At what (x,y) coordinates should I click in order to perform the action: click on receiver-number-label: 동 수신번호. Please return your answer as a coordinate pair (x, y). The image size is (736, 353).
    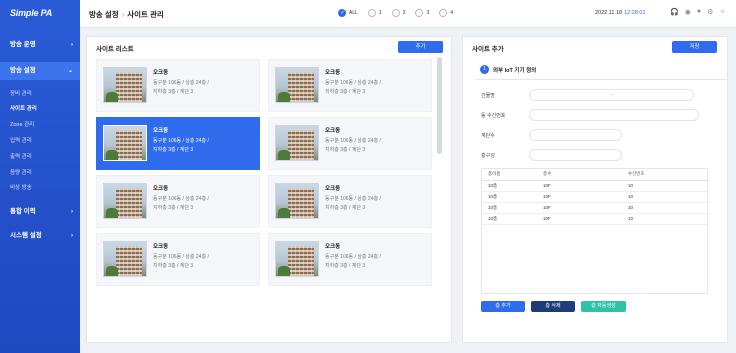
    Looking at the image, I should click on (493, 116).